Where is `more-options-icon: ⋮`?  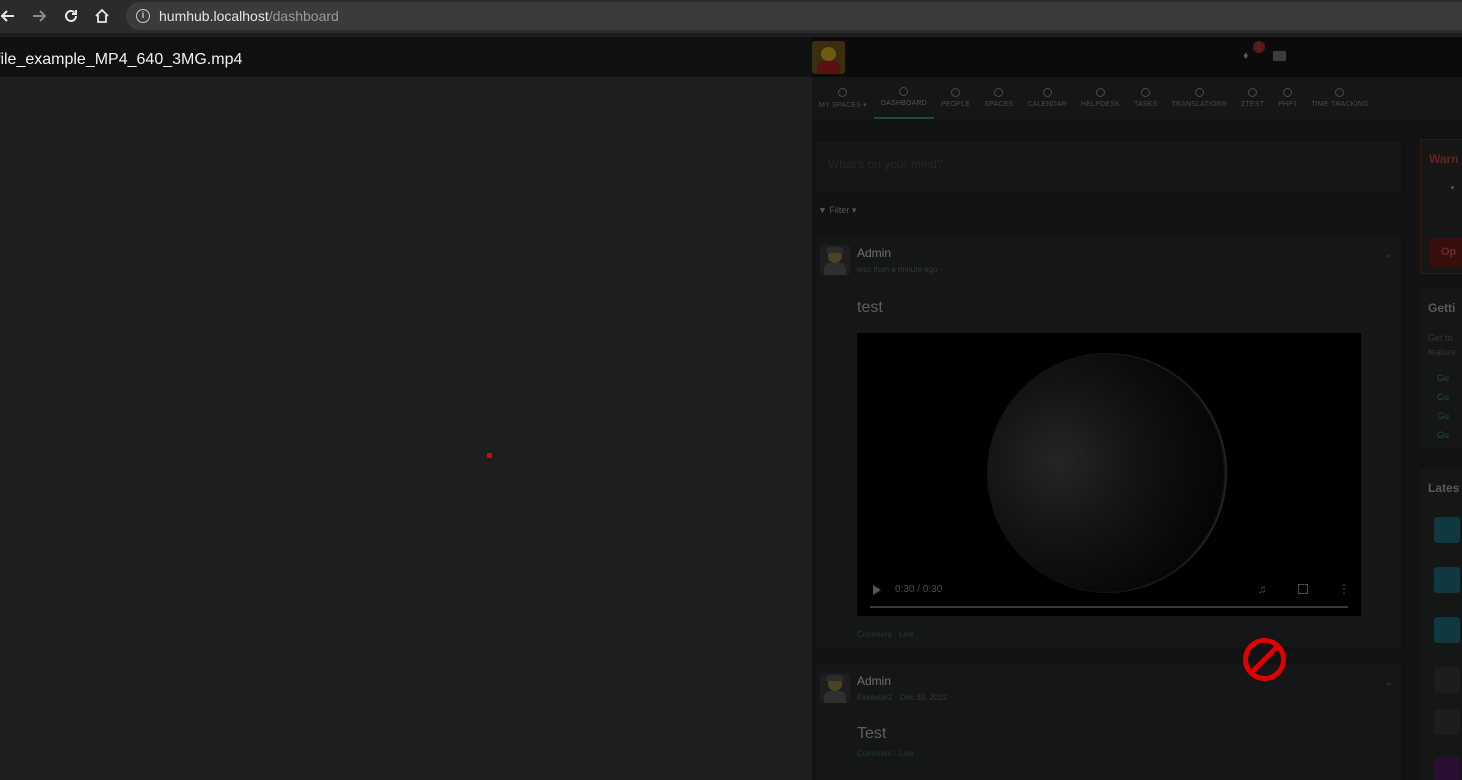 more-options-icon: ⋮ is located at coordinates (1344, 589).